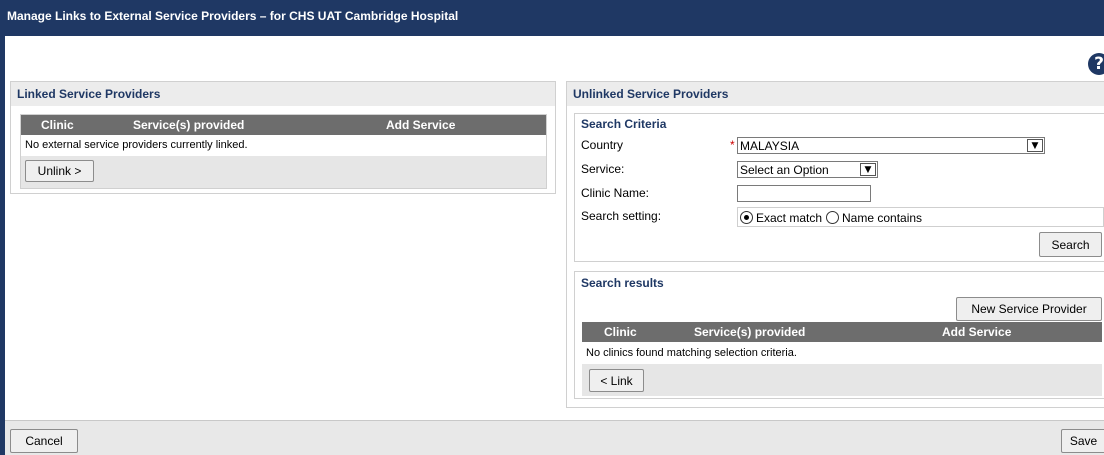 The image size is (1104, 455). I want to click on link-button: < Link, so click(616, 380).